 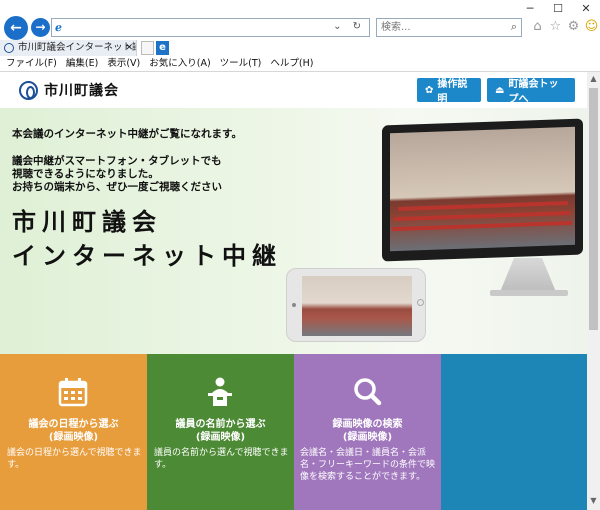 What do you see at coordinates (117, 187) in the screenshot?
I see `hero-sub-line: お持ちの端末から、ぜひ一度ご視聴ください` at bounding box center [117, 187].